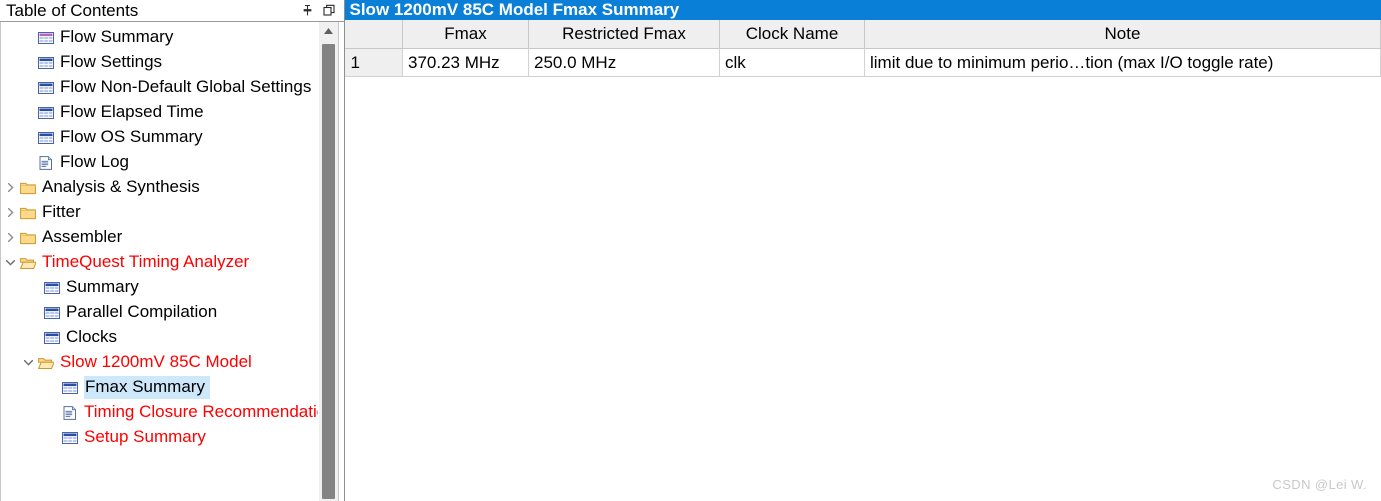 This screenshot has width=1381, height=501. Describe the element at coordinates (82, 236) in the screenshot. I see `toc-item-label: Assembler` at that location.